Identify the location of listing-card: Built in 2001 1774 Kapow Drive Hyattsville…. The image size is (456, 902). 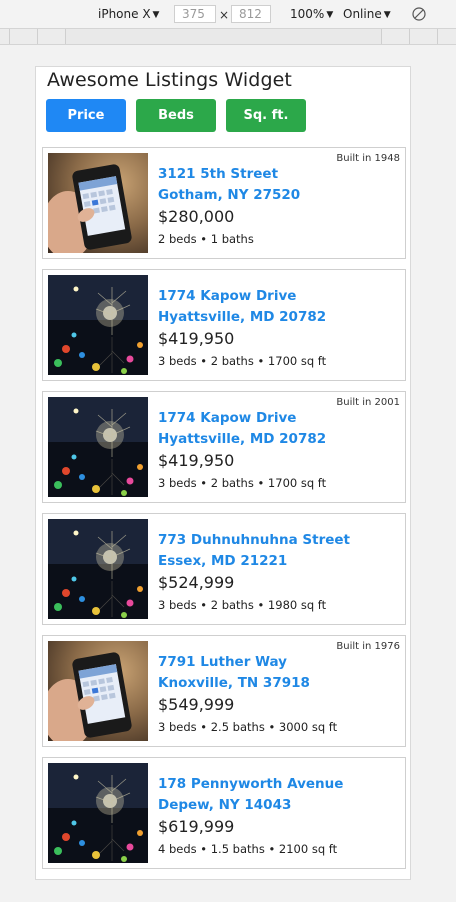
(224, 447).